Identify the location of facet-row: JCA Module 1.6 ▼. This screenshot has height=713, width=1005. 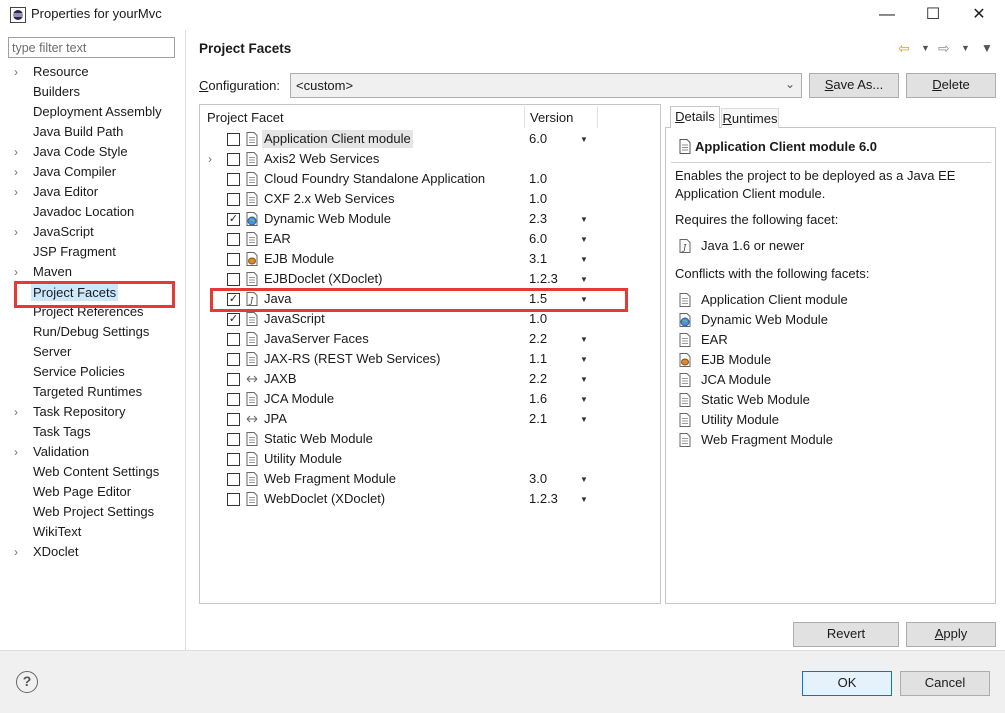
(430, 399).